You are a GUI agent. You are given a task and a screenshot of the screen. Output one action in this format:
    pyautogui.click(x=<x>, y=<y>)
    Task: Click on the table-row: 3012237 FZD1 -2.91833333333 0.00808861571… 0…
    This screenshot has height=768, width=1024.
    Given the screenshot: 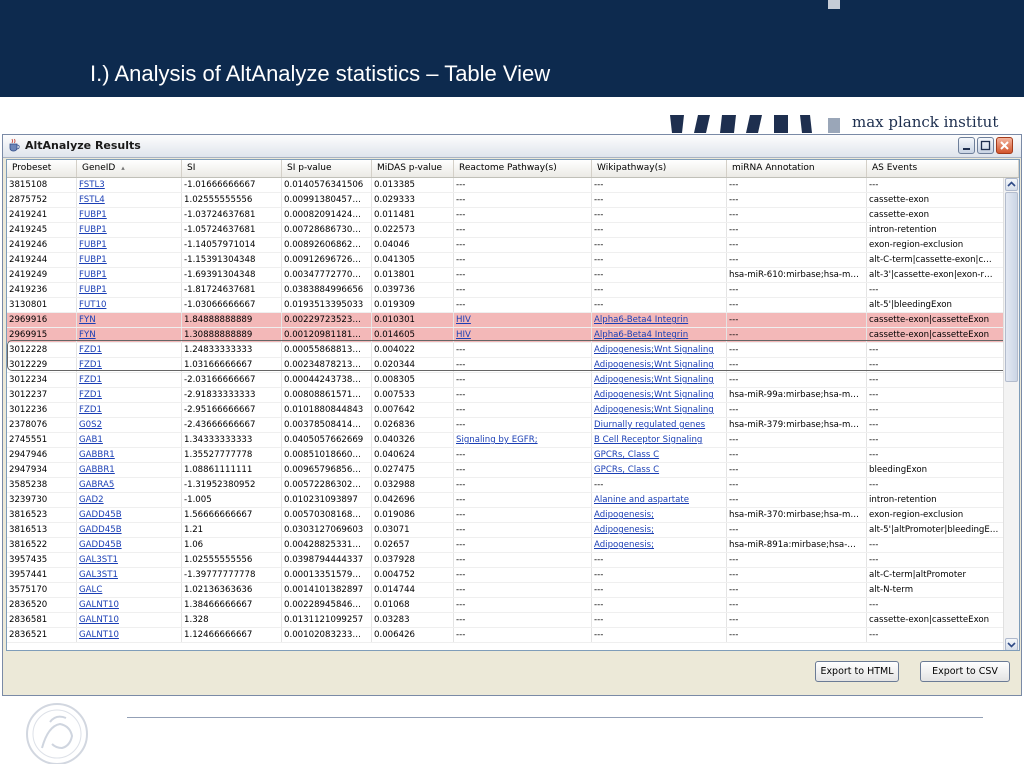 What is the action you would take?
    pyautogui.click(x=505, y=395)
    